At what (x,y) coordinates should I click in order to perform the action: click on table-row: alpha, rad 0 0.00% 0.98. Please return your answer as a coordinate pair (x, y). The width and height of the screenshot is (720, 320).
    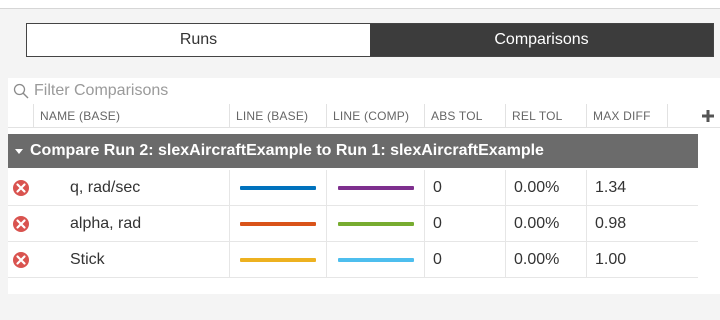
    Looking at the image, I should click on (353, 224).